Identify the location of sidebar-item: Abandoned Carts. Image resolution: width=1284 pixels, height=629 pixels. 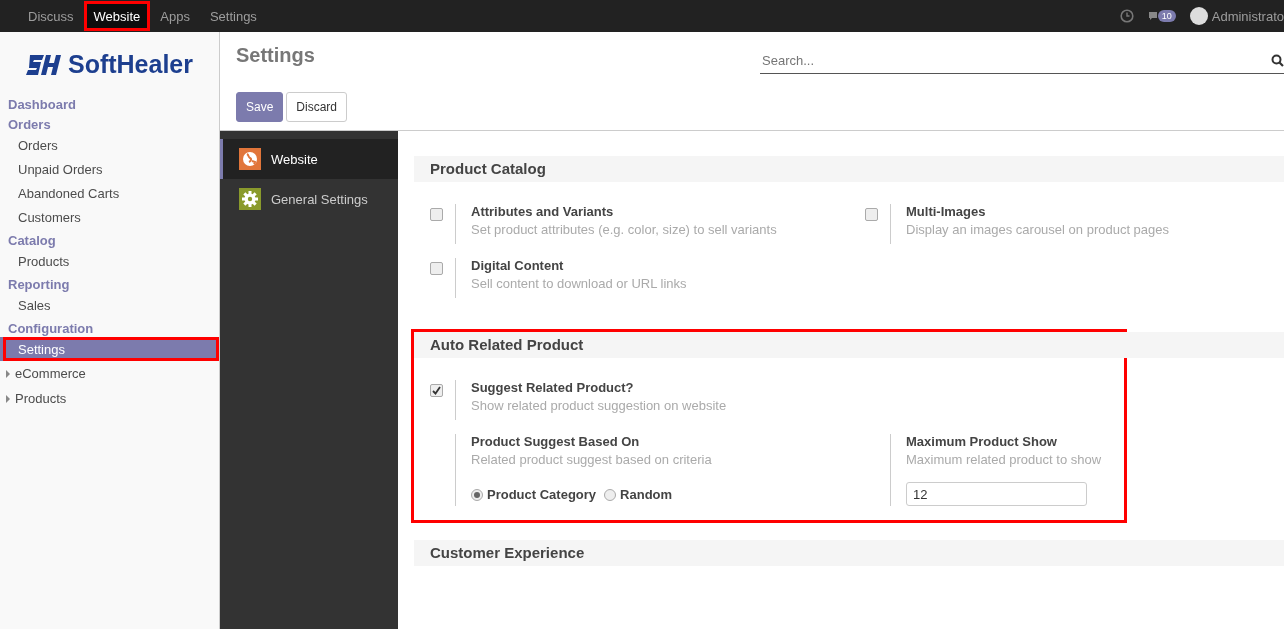
(69, 193).